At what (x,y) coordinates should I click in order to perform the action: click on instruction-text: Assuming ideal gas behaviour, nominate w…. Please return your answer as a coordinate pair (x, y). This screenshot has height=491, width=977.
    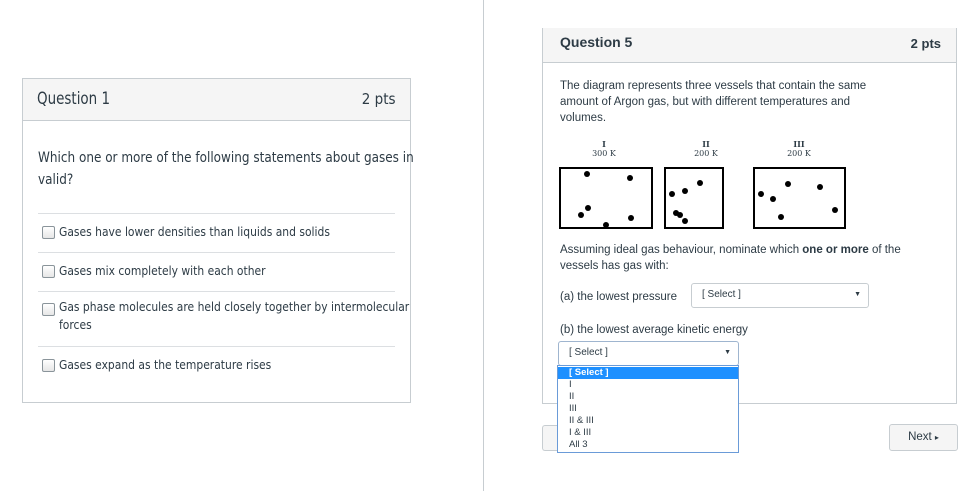
    Looking at the image, I should click on (681, 250).